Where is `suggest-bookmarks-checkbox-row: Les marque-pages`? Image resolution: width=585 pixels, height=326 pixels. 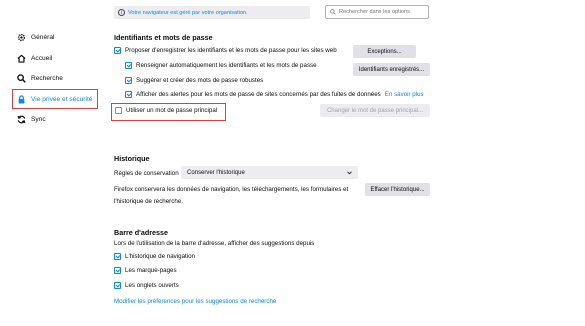
suggest-bookmarks-checkbox-row: Les marque-pages is located at coordinates (145, 270).